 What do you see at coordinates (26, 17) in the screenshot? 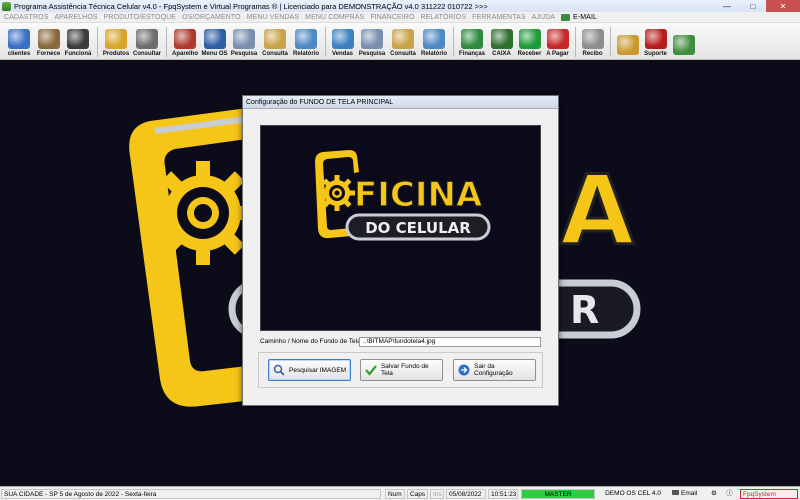
I see `menu-cadastros: CADASTROS` at bounding box center [26, 17].